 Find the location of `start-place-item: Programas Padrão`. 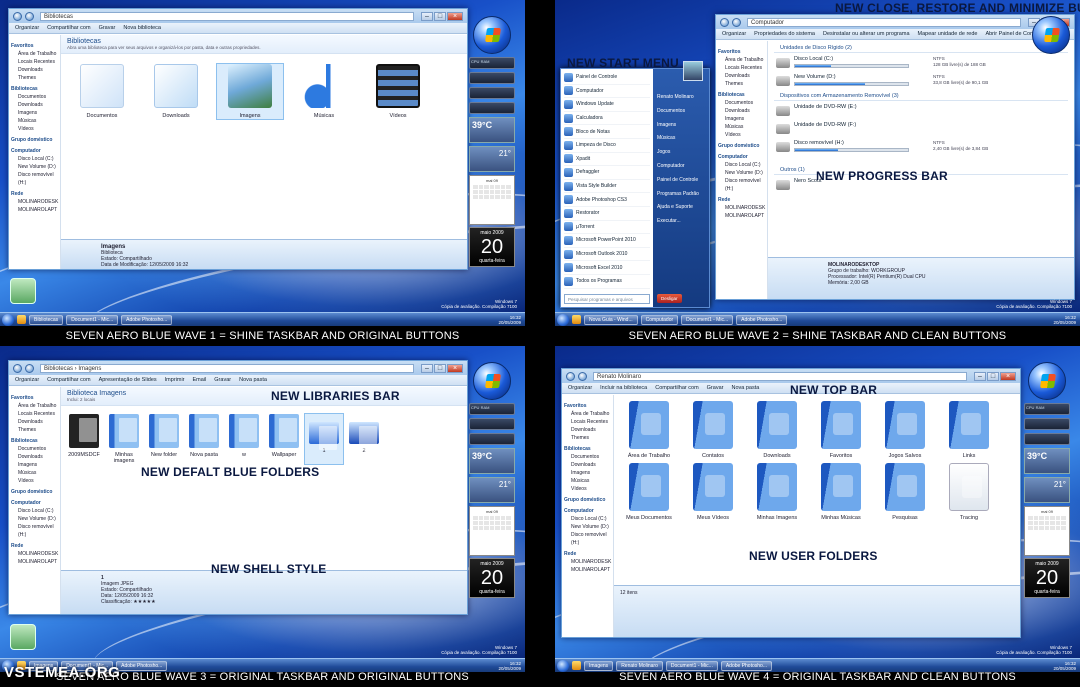

start-place-item: Programas Padrão is located at coordinates (681, 195).